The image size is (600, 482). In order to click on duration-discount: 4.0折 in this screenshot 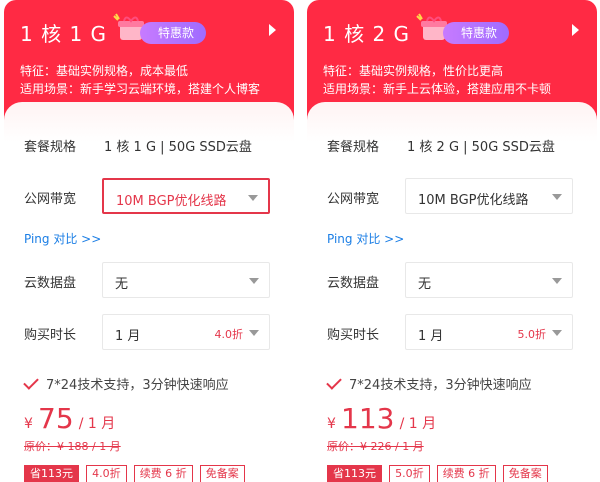, I will do `click(229, 334)`.